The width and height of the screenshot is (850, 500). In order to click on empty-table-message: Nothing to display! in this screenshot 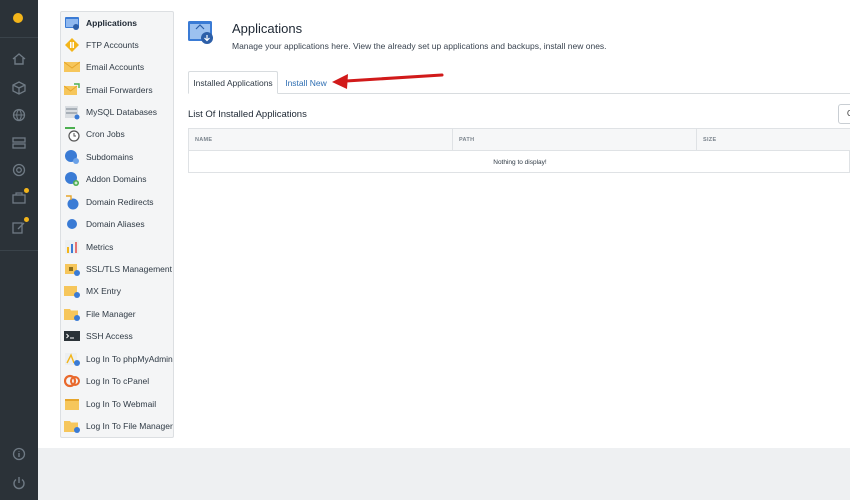, I will do `click(520, 162)`.